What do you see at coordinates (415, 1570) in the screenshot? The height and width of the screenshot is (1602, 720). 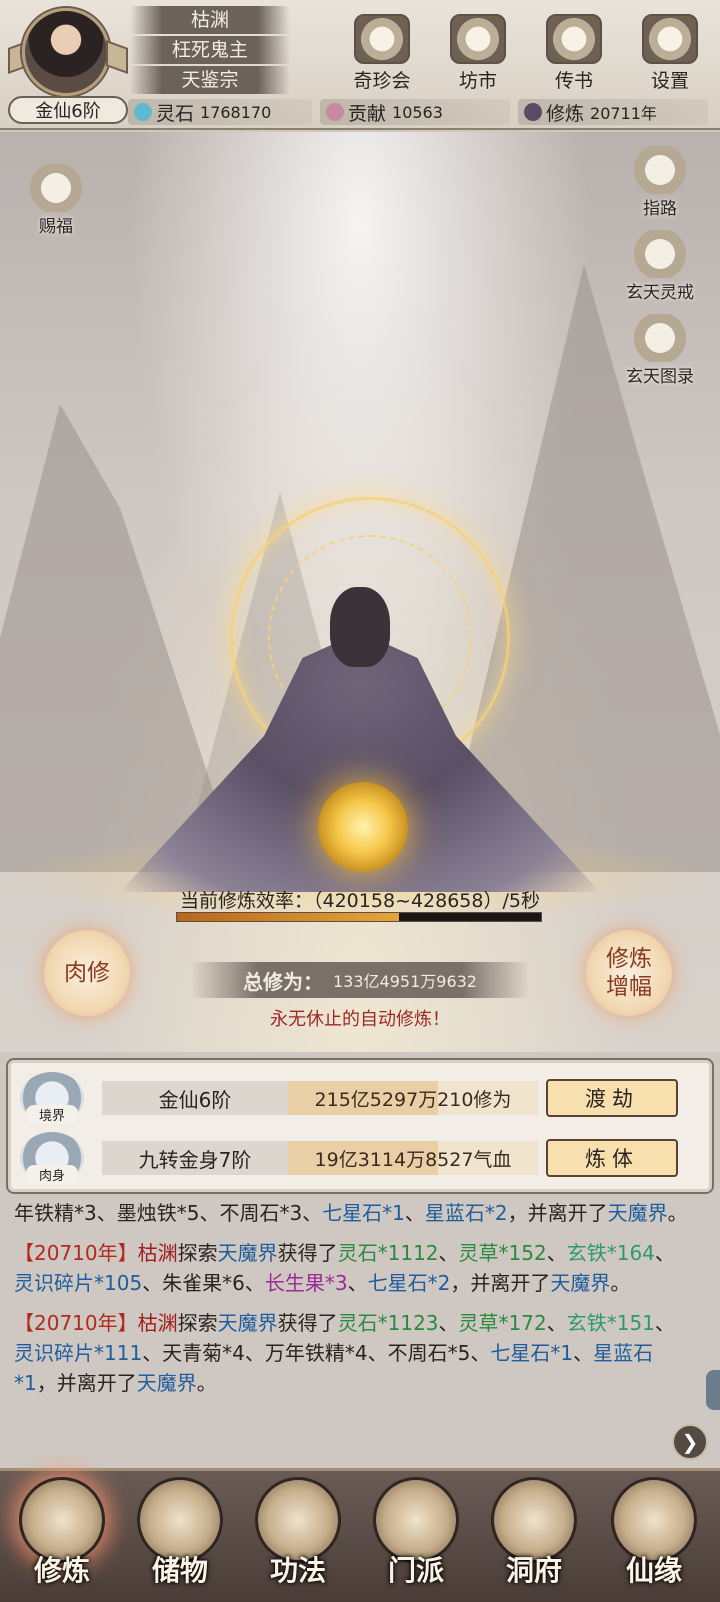 I see `nav-sect-label: 门派` at bounding box center [415, 1570].